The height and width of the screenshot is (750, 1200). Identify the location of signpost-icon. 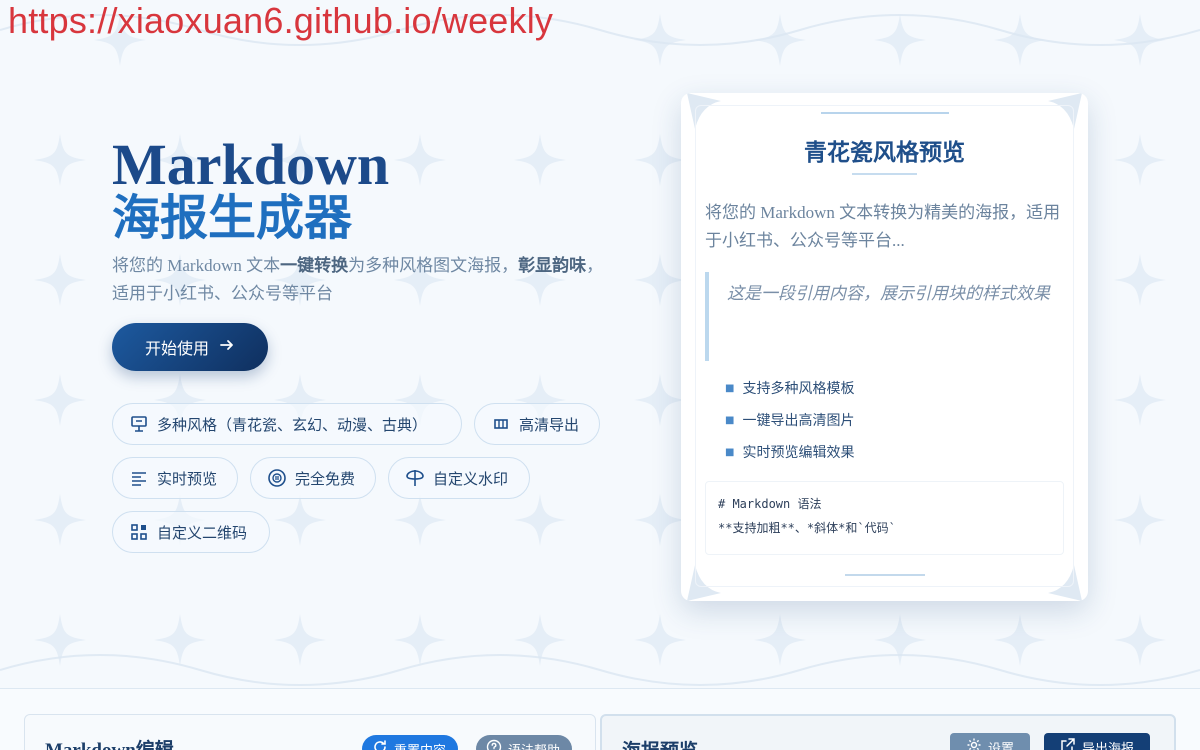
(415, 478).